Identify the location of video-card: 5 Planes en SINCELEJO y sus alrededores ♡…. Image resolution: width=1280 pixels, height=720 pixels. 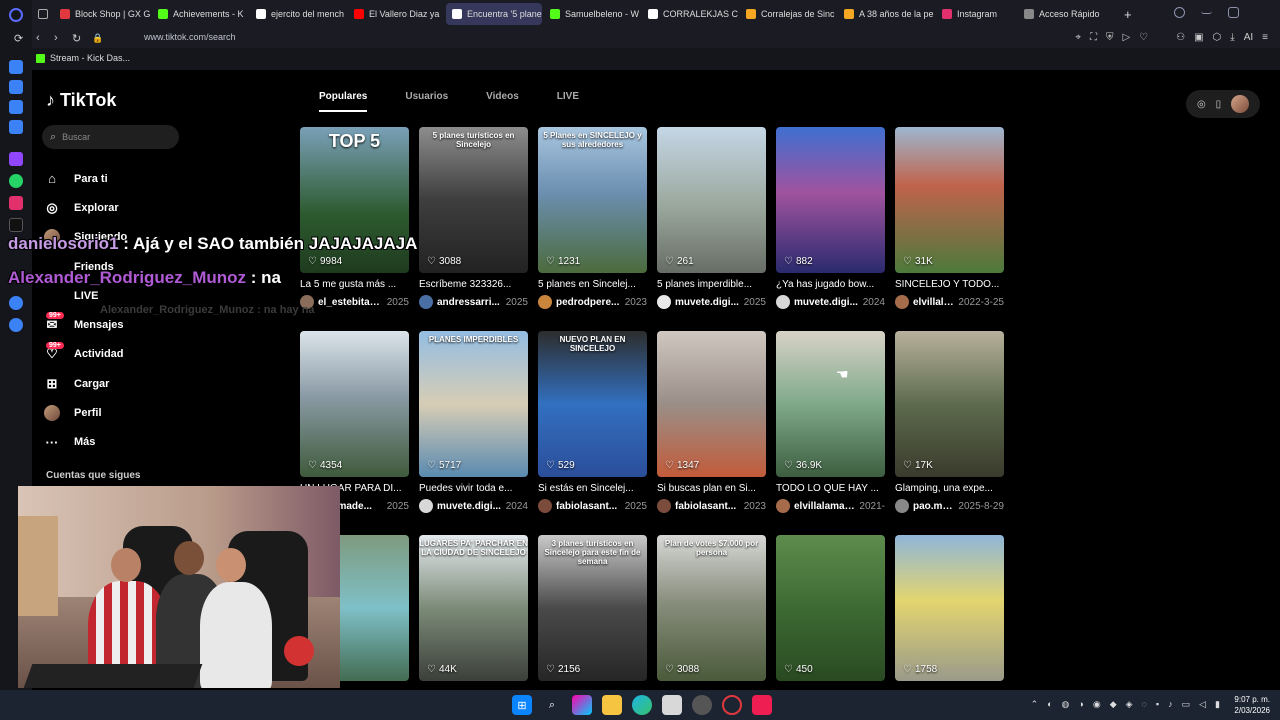
(592, 218).